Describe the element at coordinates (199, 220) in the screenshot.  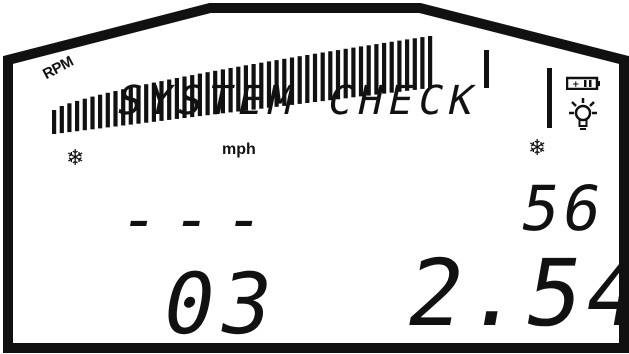
I see `top-left-readout: ---` at that location.